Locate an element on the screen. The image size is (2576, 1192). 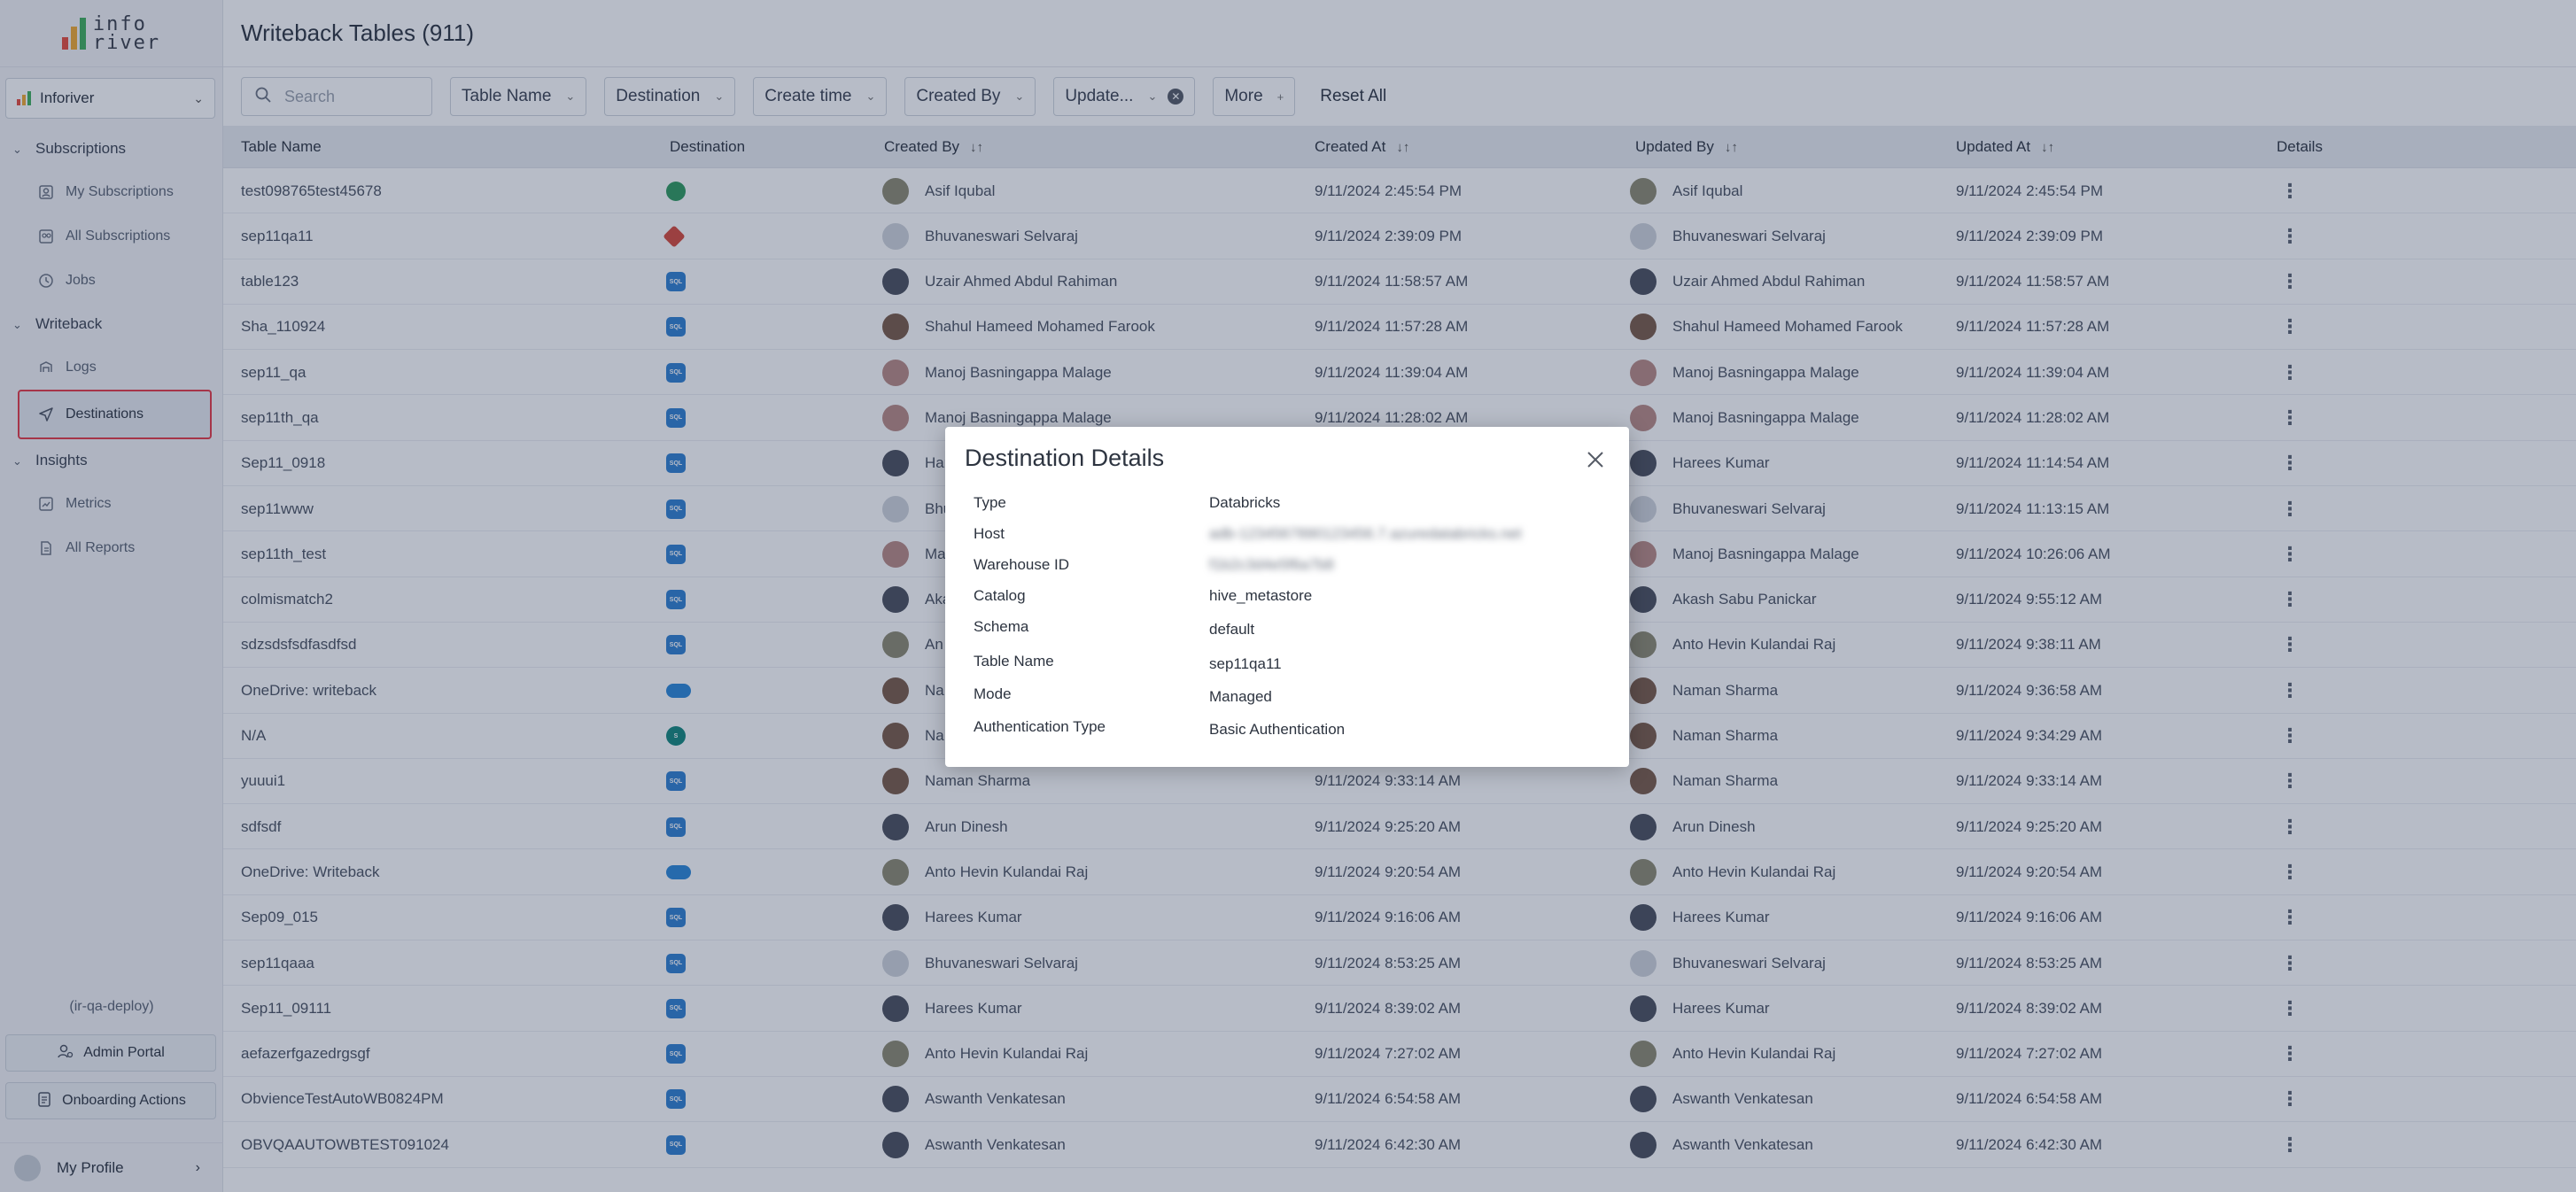
detail-value: hive_metastore is located at coordinates (1261, 595).